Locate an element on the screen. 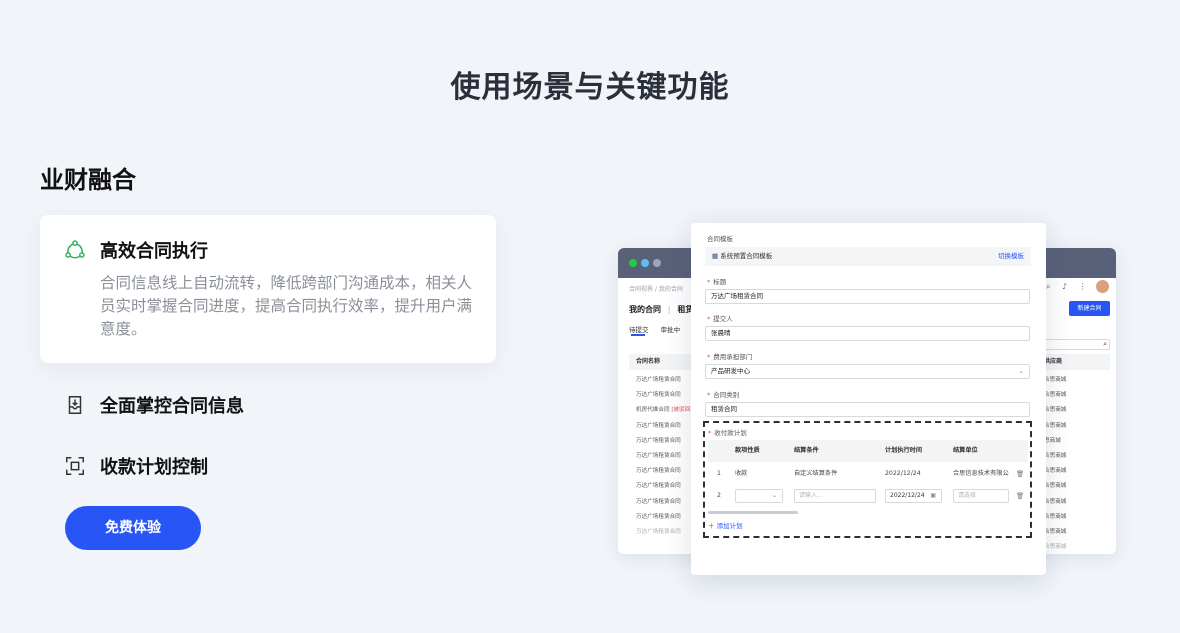  window-dot-gray is located at coordinates (657, 263).